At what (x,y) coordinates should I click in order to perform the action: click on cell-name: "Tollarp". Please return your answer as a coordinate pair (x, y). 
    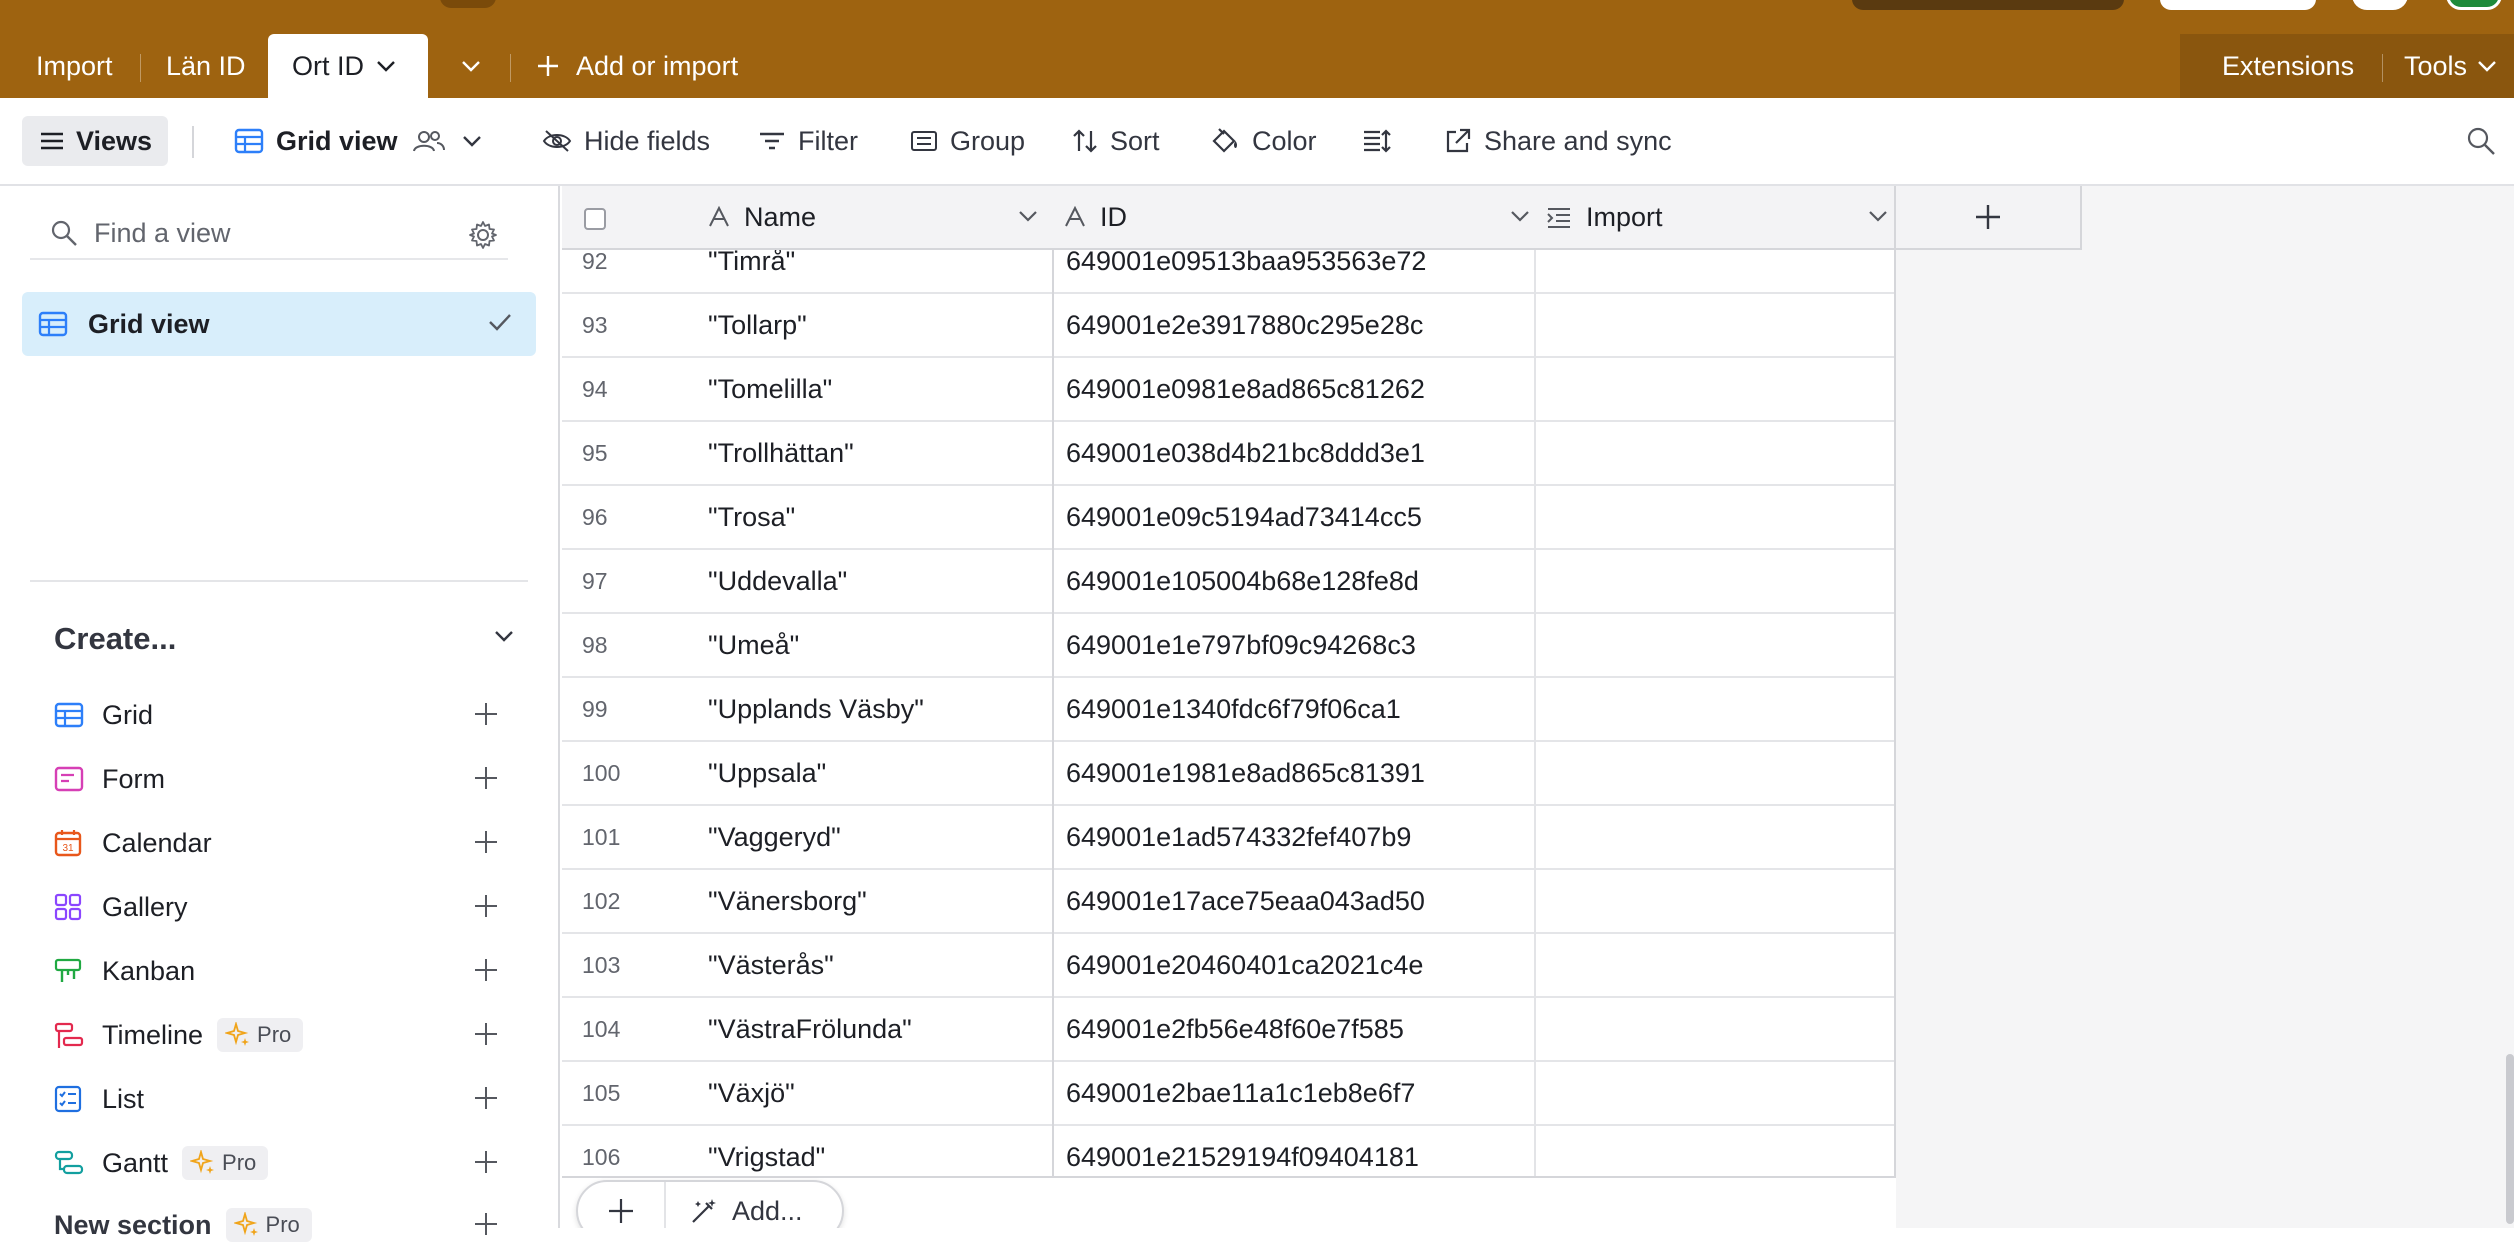
    Looking at the image, I should click on (757, 325).